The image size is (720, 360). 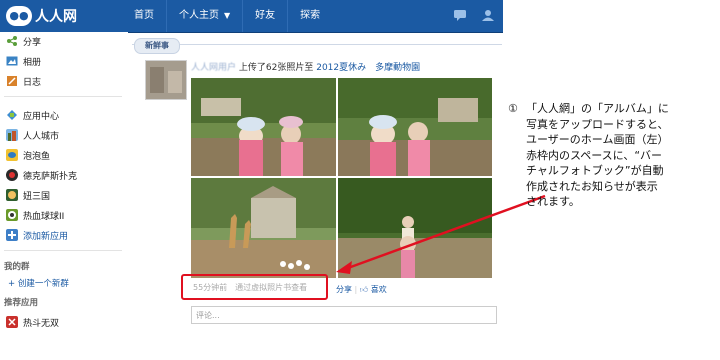 What do you see at coordinates (41, 116) in the screenshot?
I see `sidebar-item-label: 应用中心` at bounding box center [41, 116].